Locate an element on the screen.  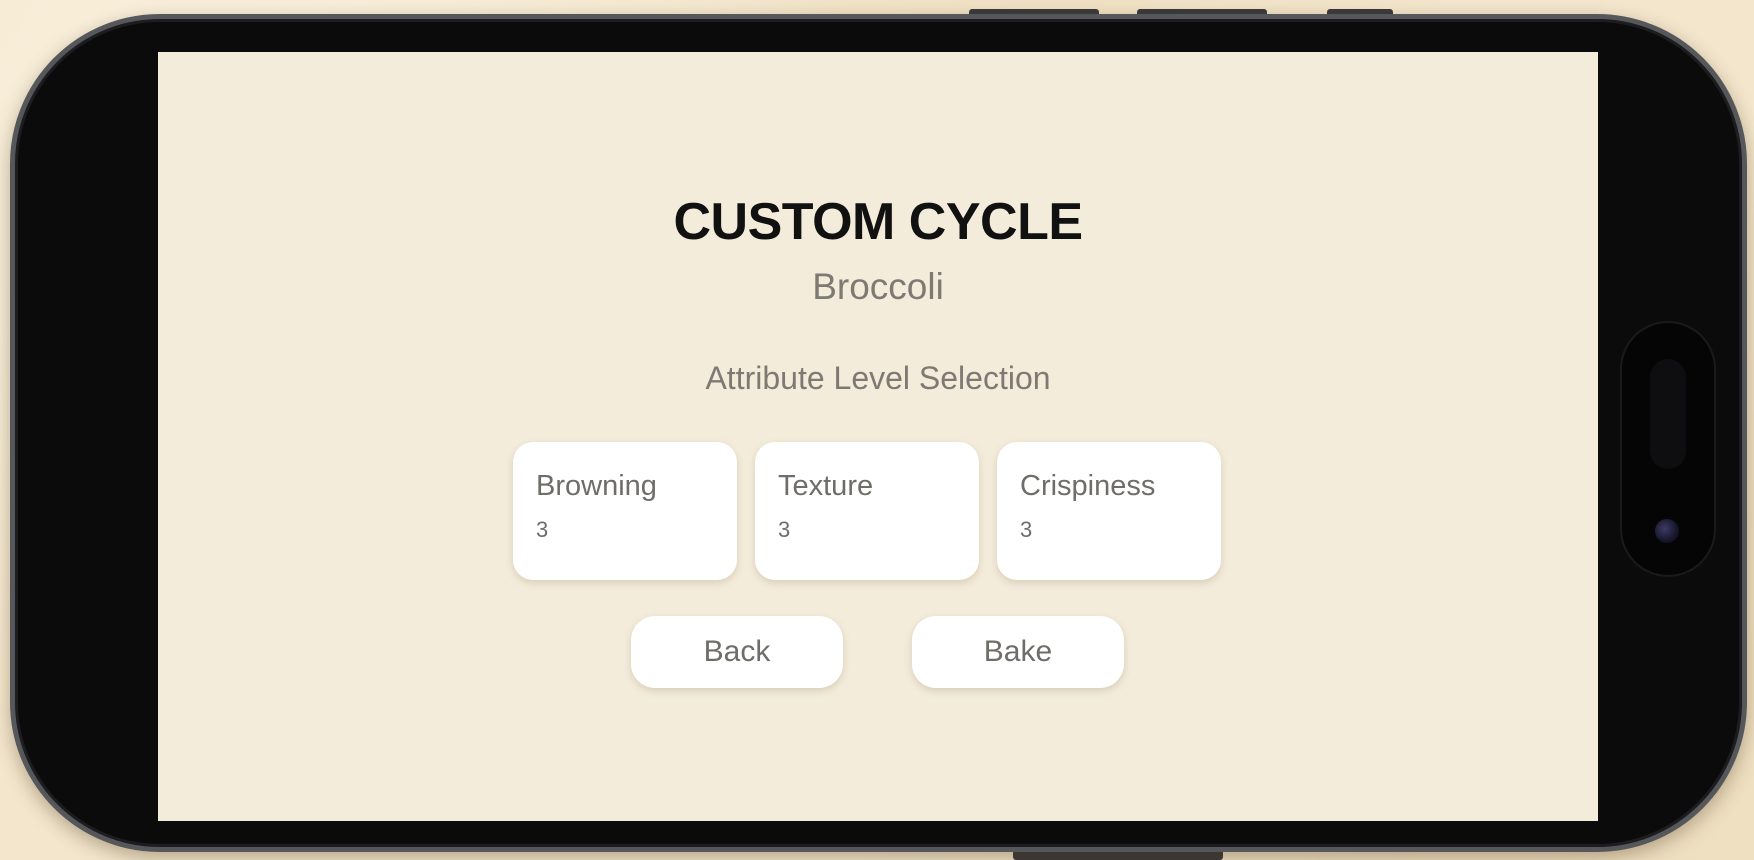
attribute-cards: Browning 3 Texture 3 Crispiness 3 is located at coordinates (867, 511).